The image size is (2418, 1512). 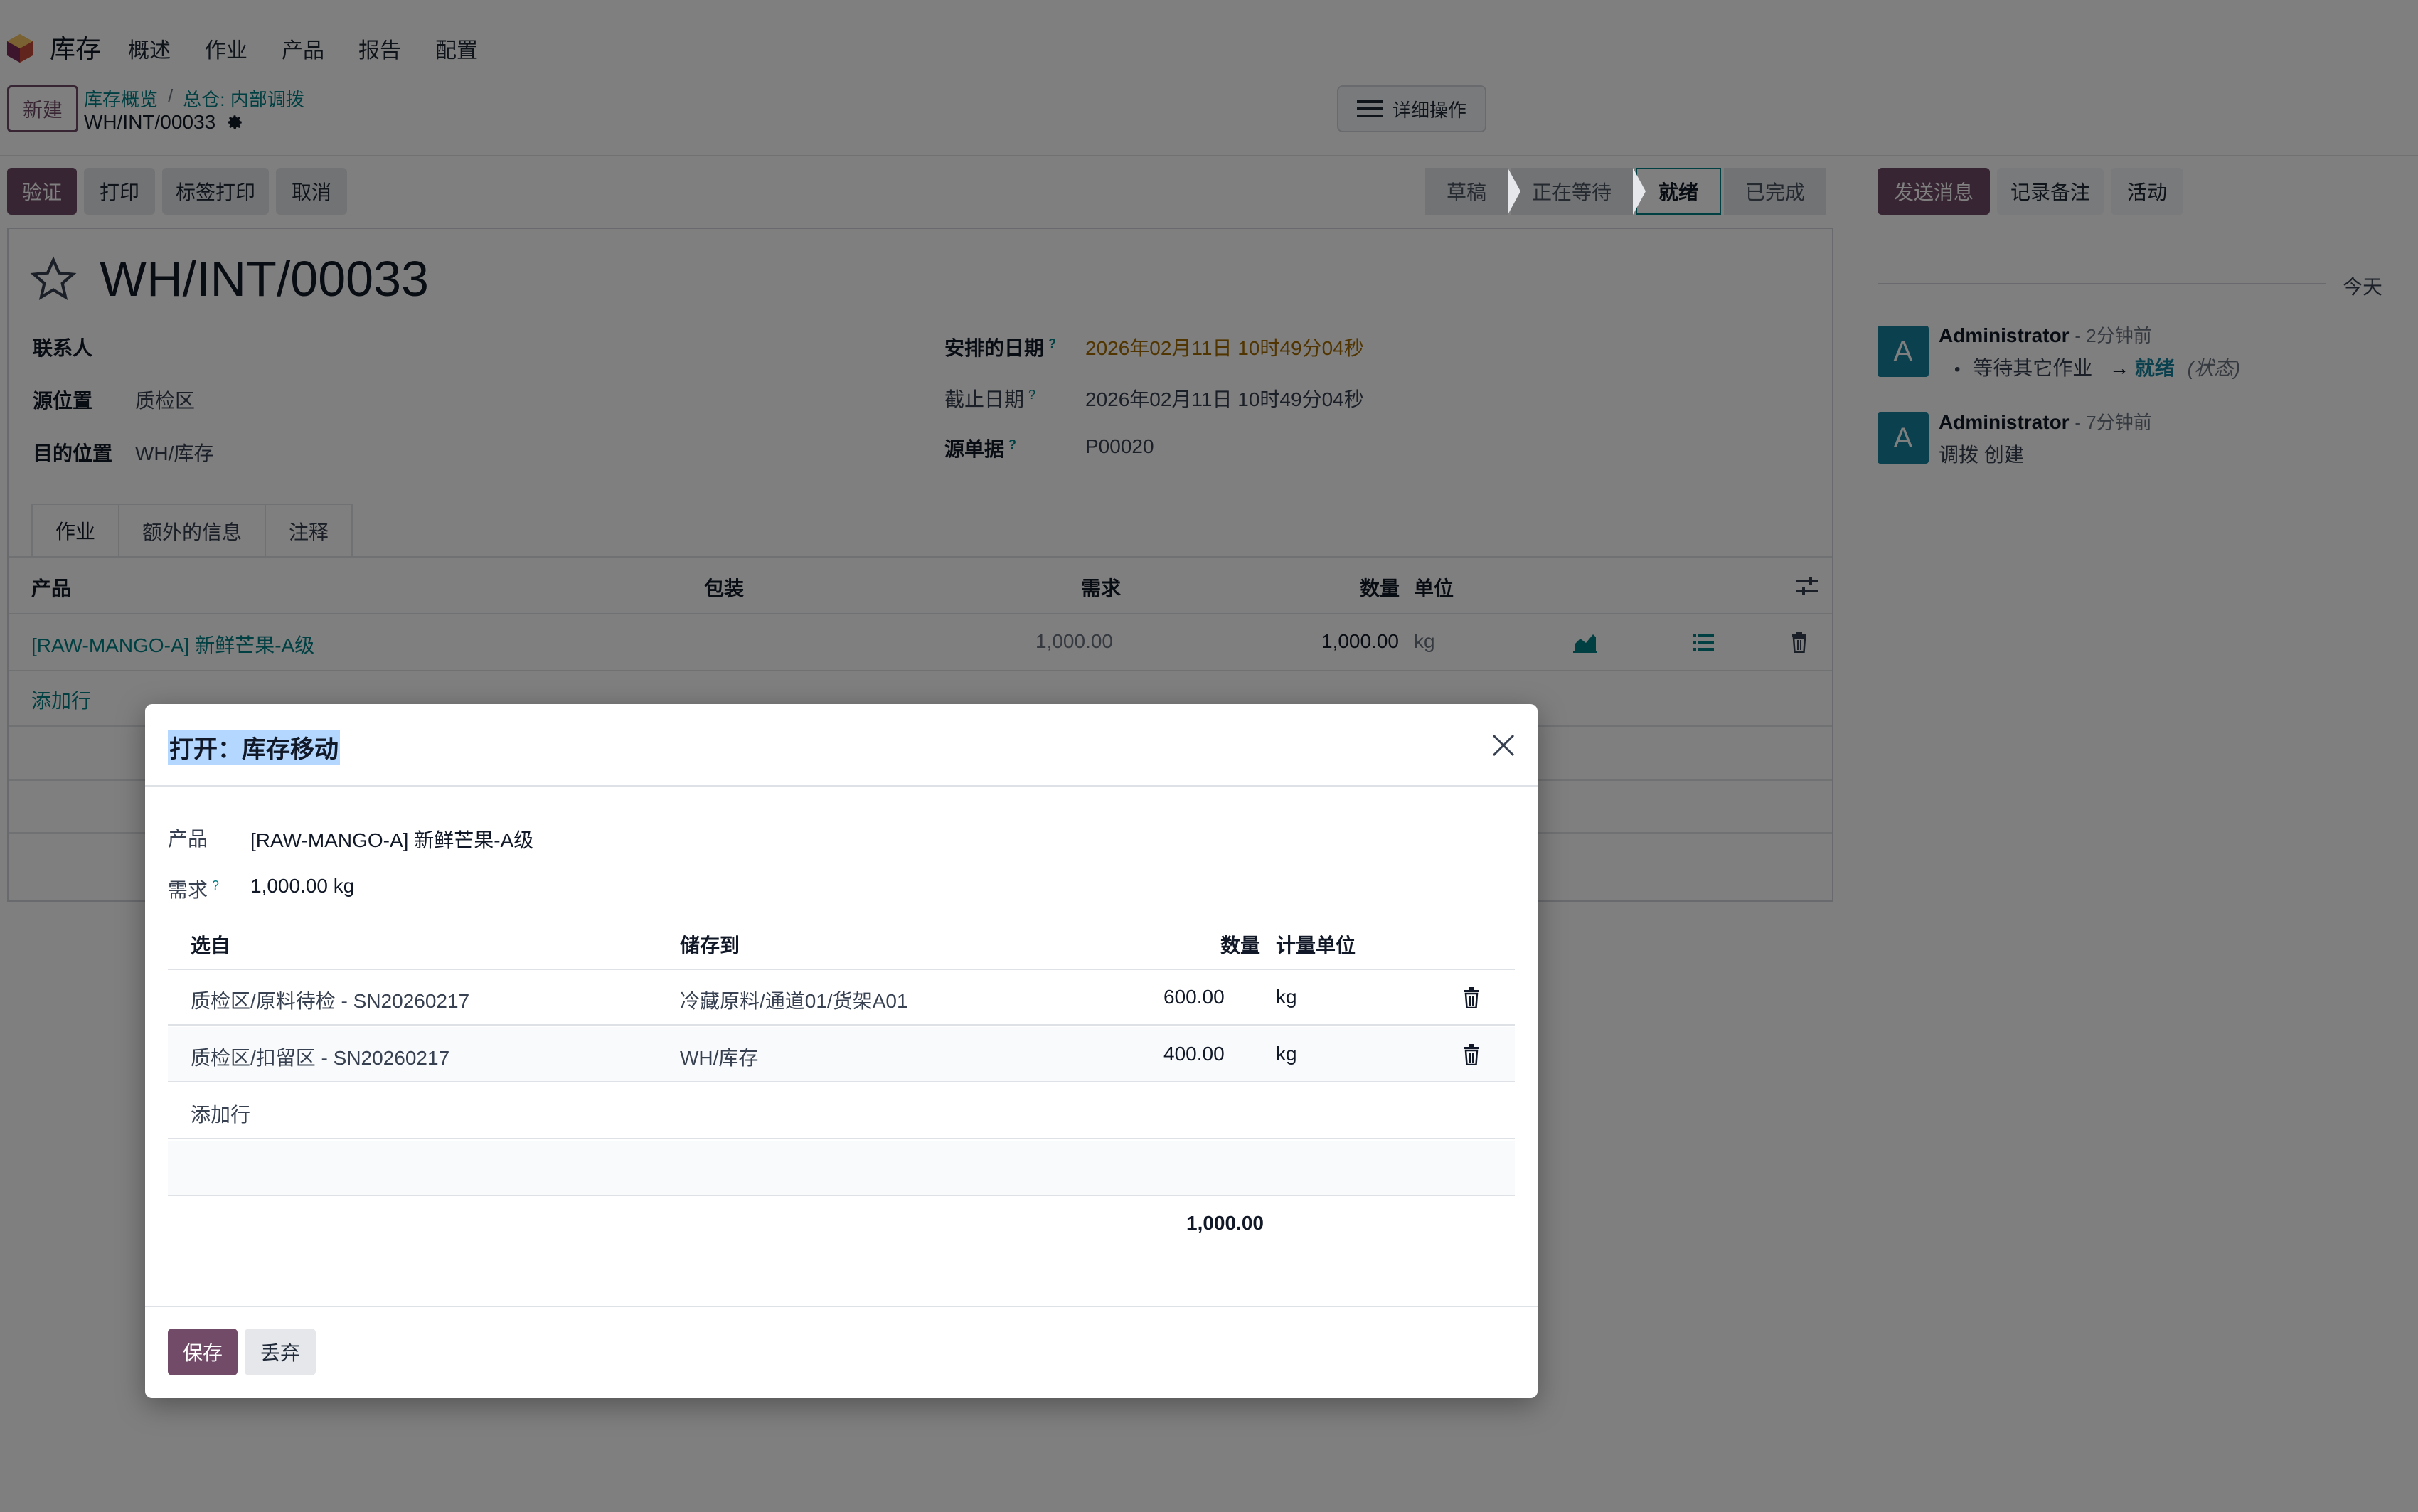 I want to click on row-quantity: 600.00, so click(x=1194, y=997).